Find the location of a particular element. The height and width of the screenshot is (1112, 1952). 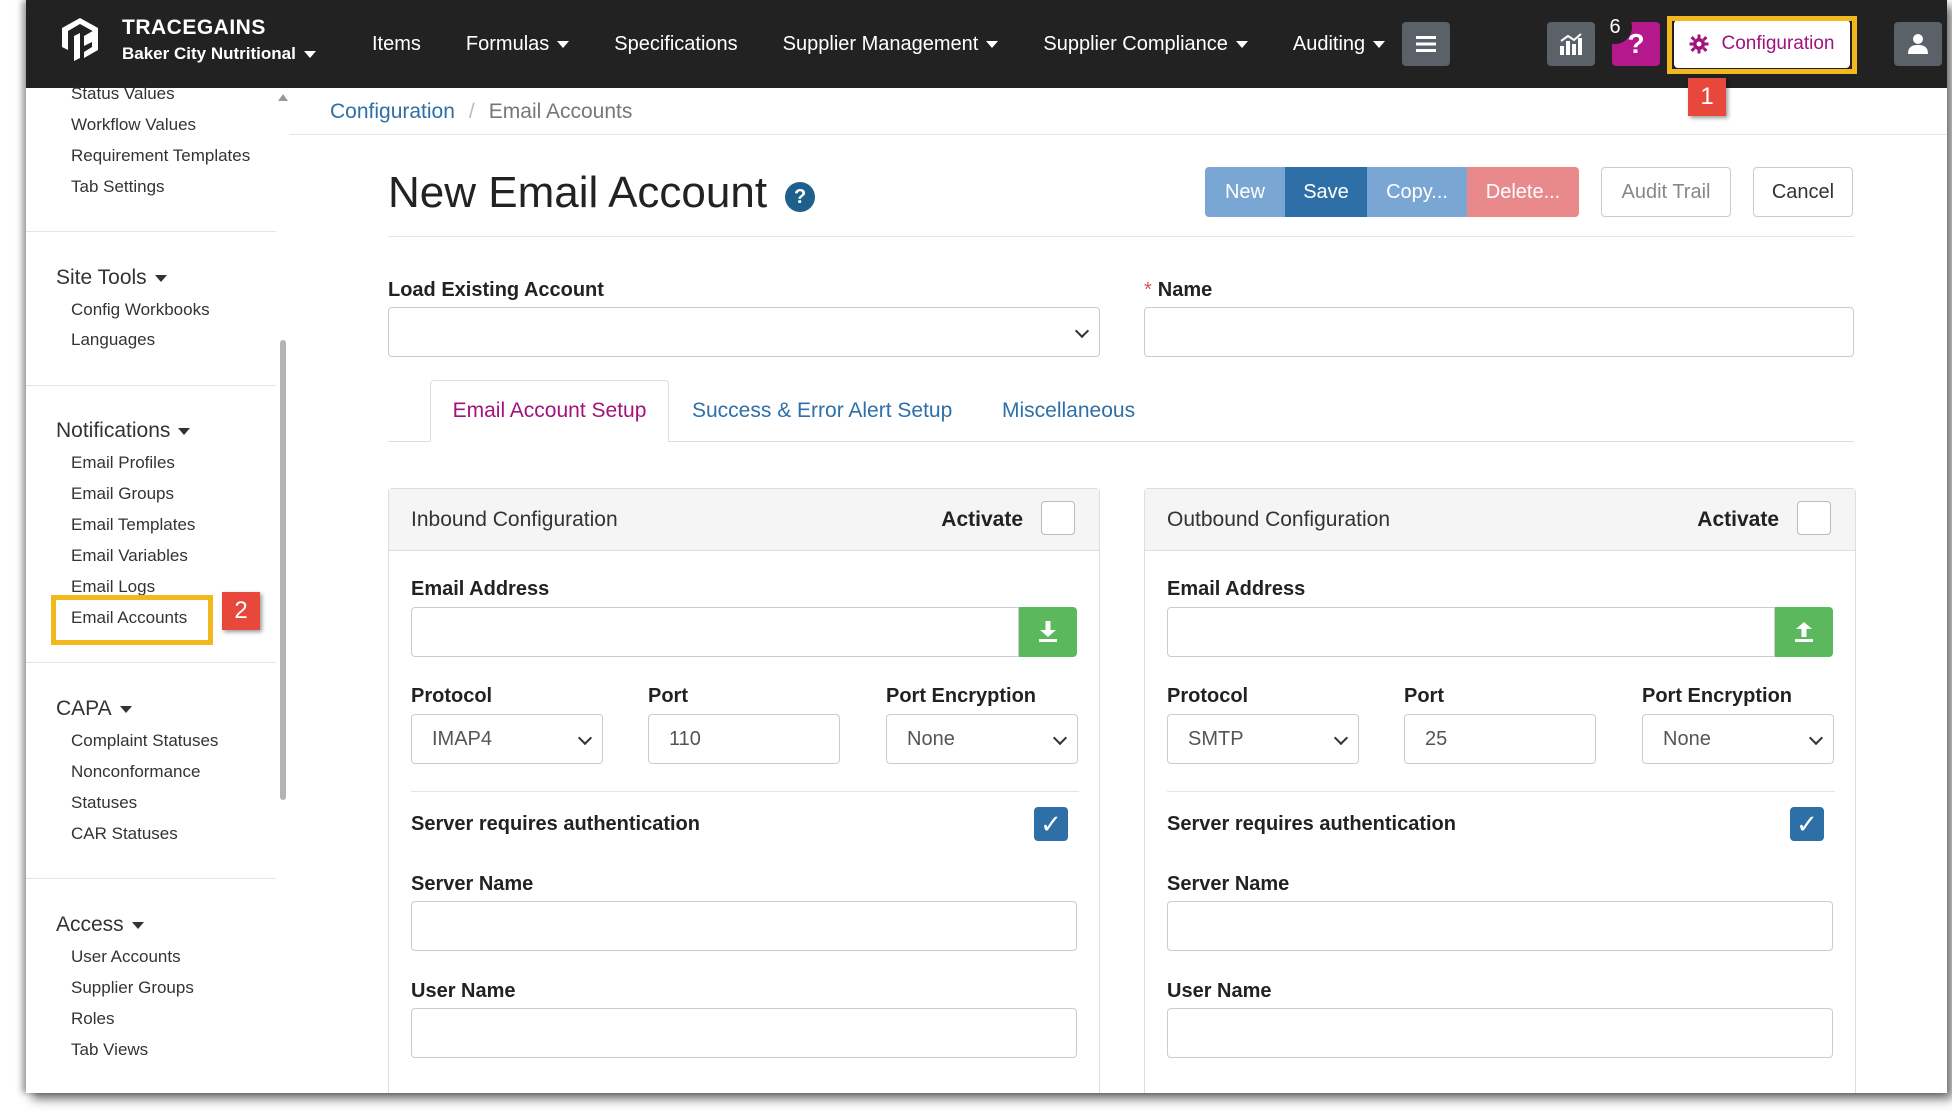

nav-label: Items is located at coordinates (396, 43).